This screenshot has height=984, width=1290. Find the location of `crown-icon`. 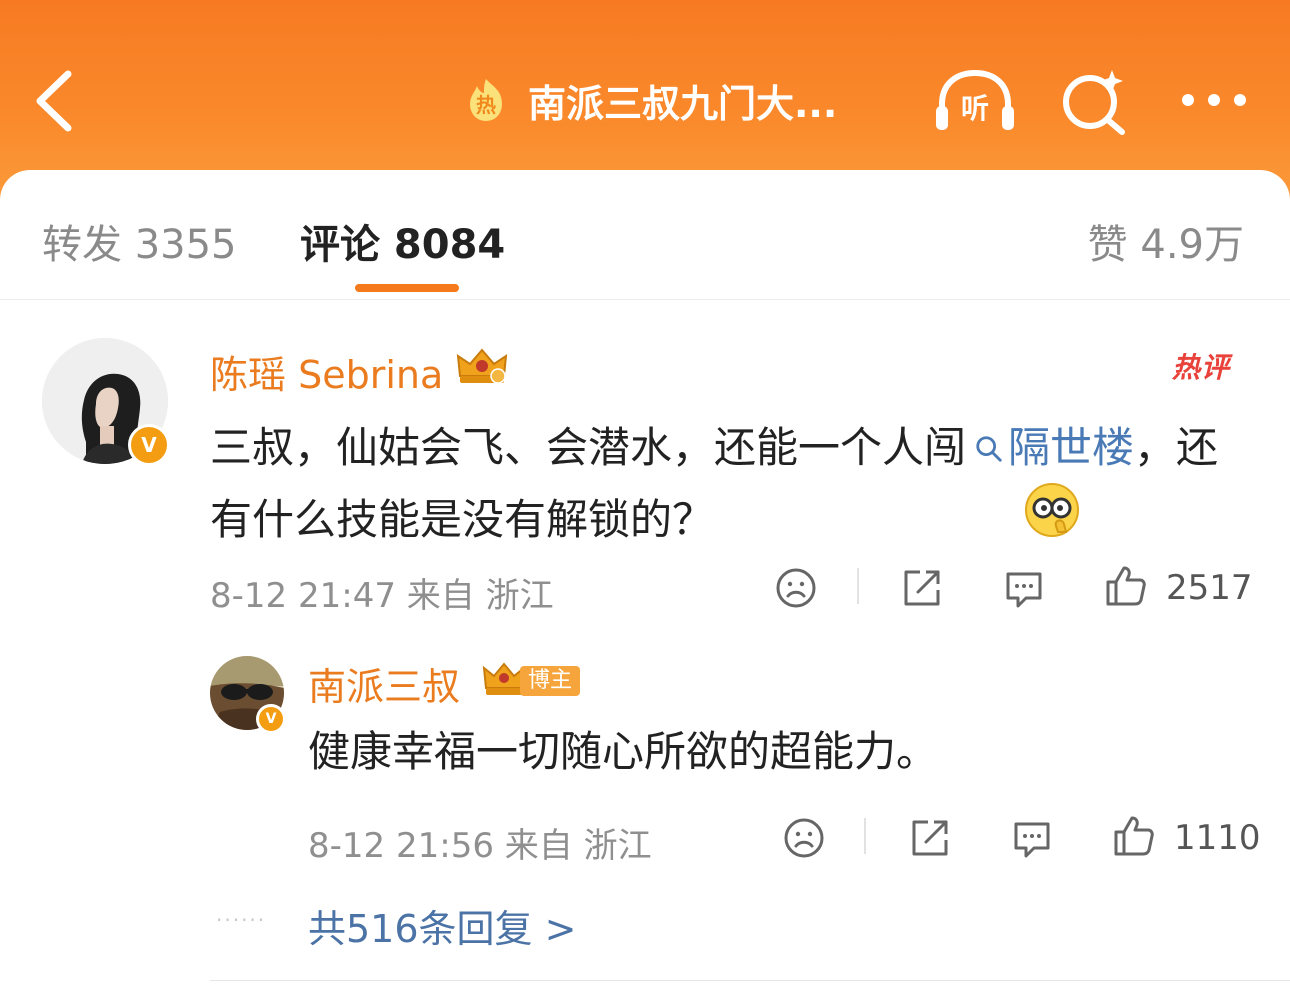

crown-icon is located at coordinates (482, 366).